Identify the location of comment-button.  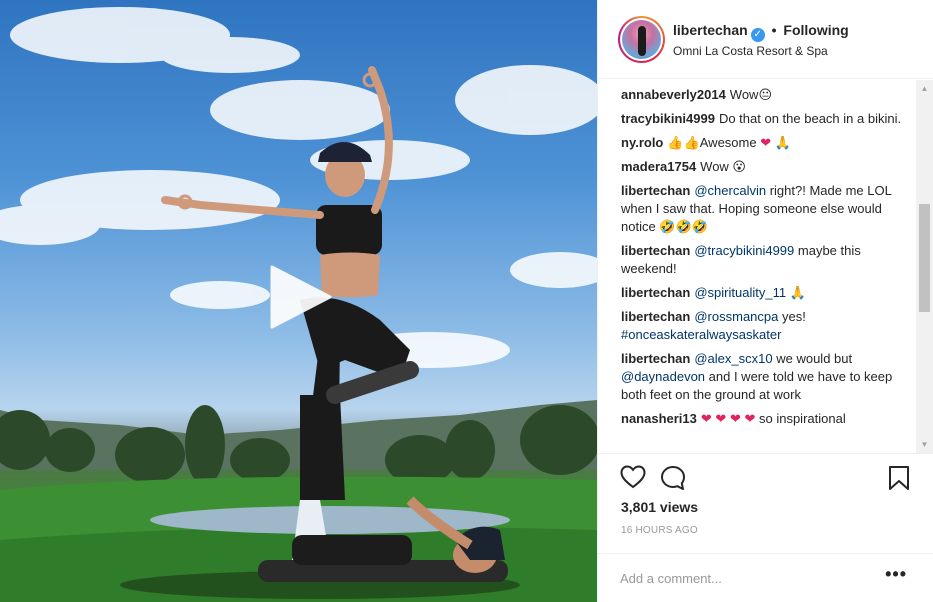
(673, 480).